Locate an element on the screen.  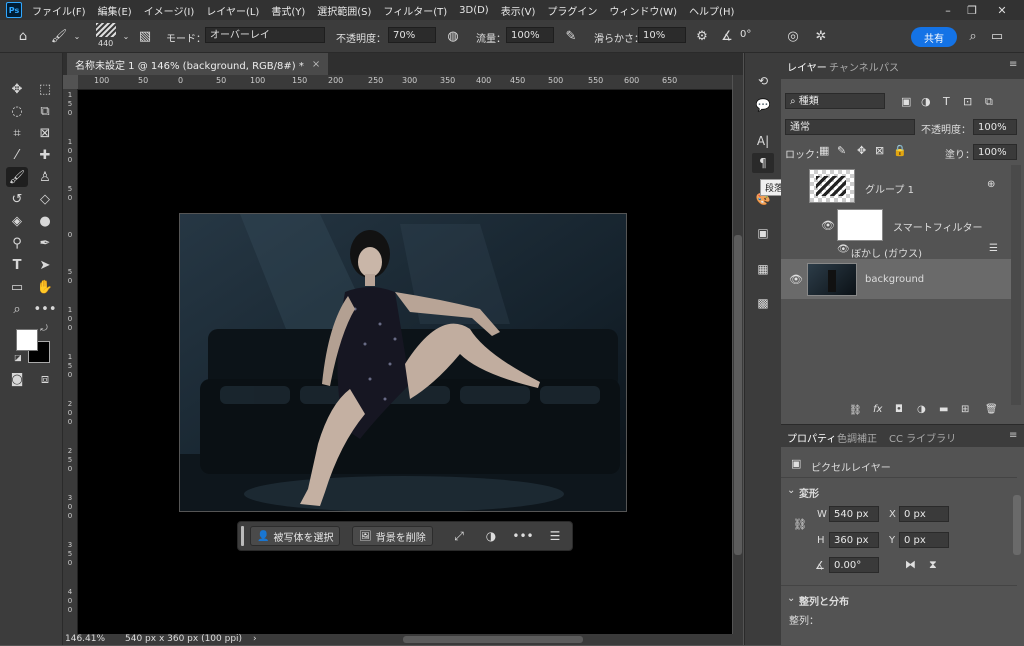
filter-type-icon: T is located at coordinates (946, 101).